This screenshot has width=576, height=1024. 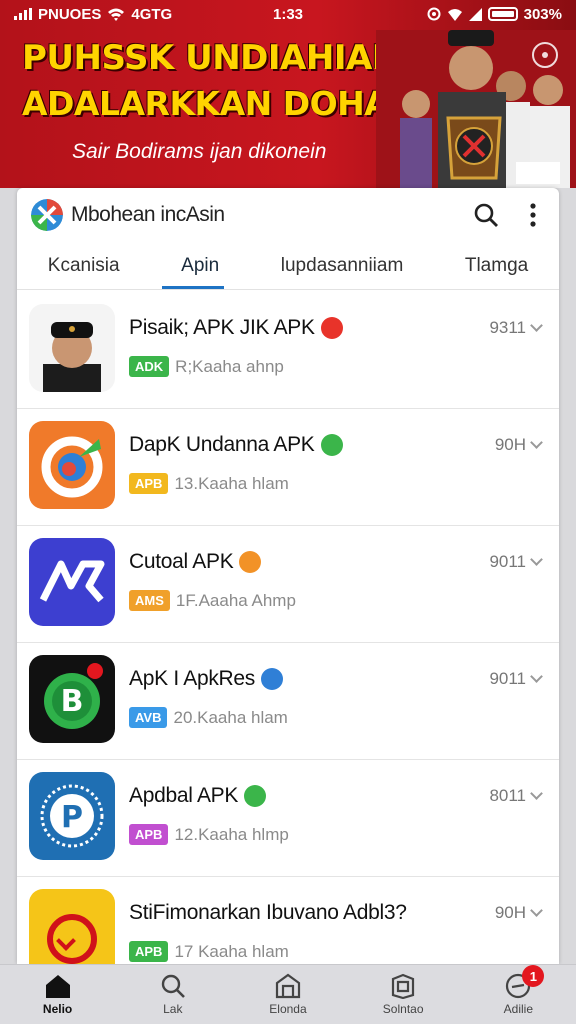 I want to click on app-header: Mbohean incAsin, so click(x=288, y=215).